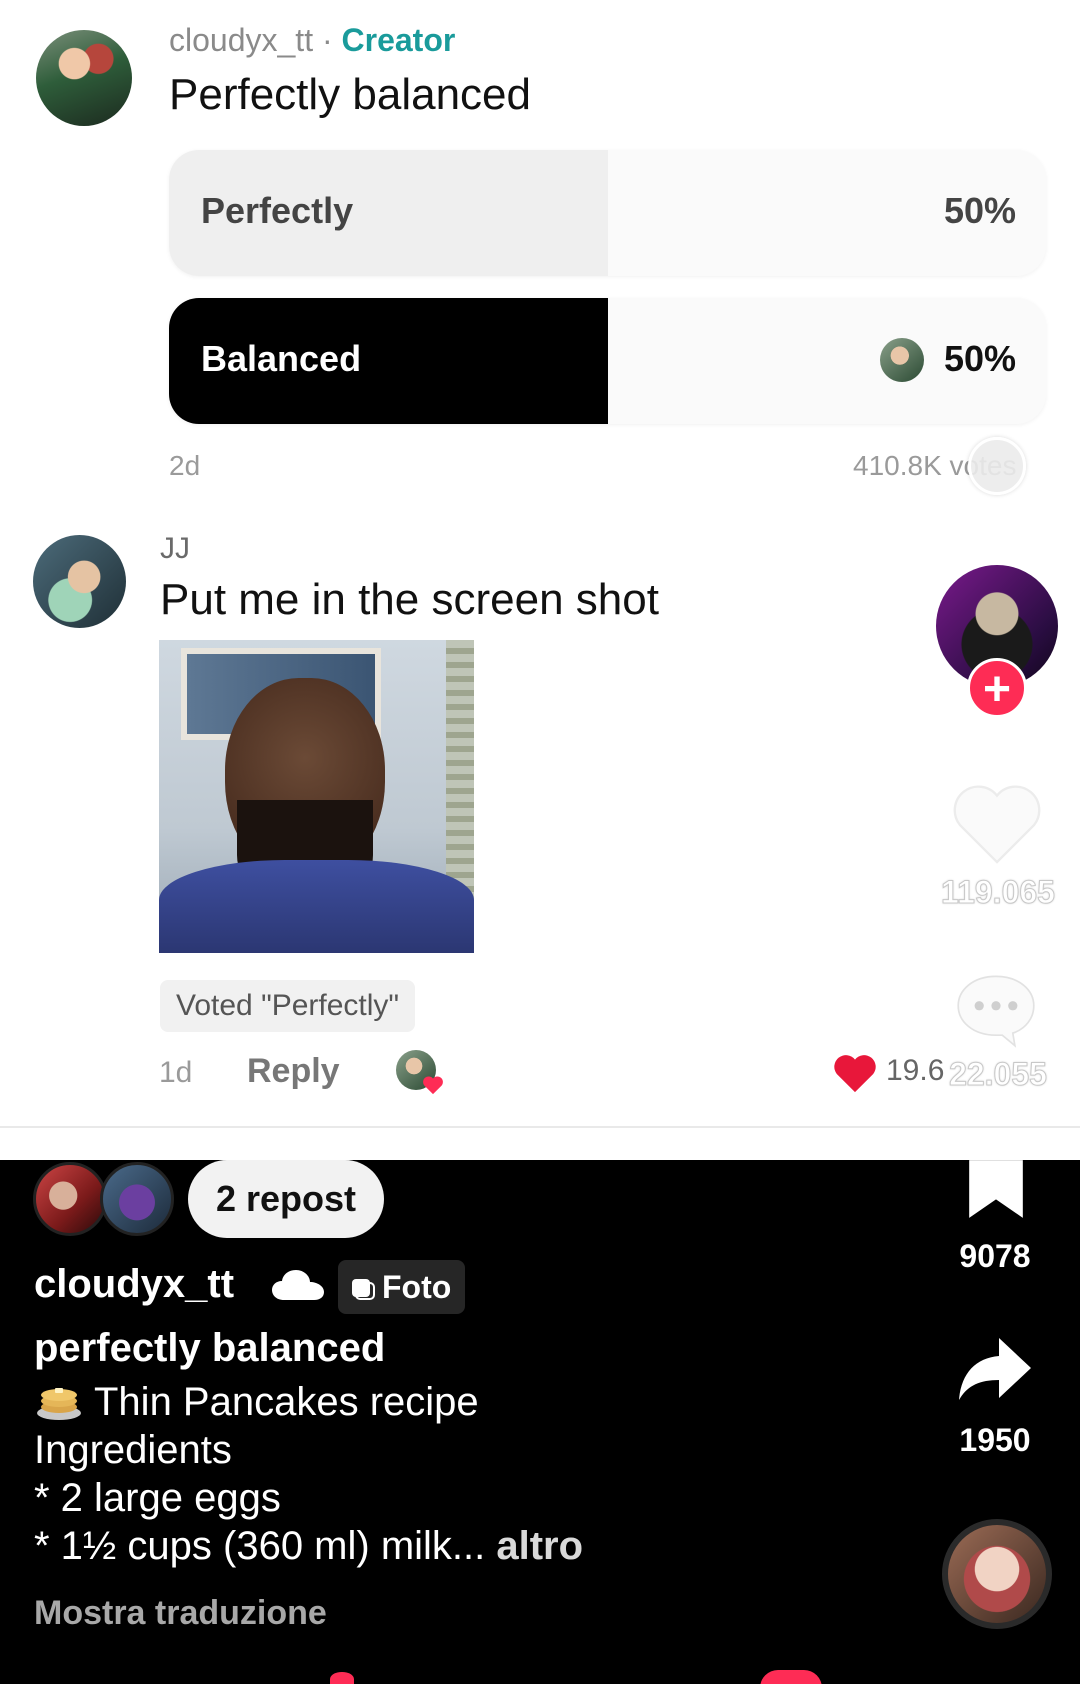  What do you see at coordinates (995, 1256) in the screenshot?
I see `save-count: 9078` at bounding box center [995, 1256].